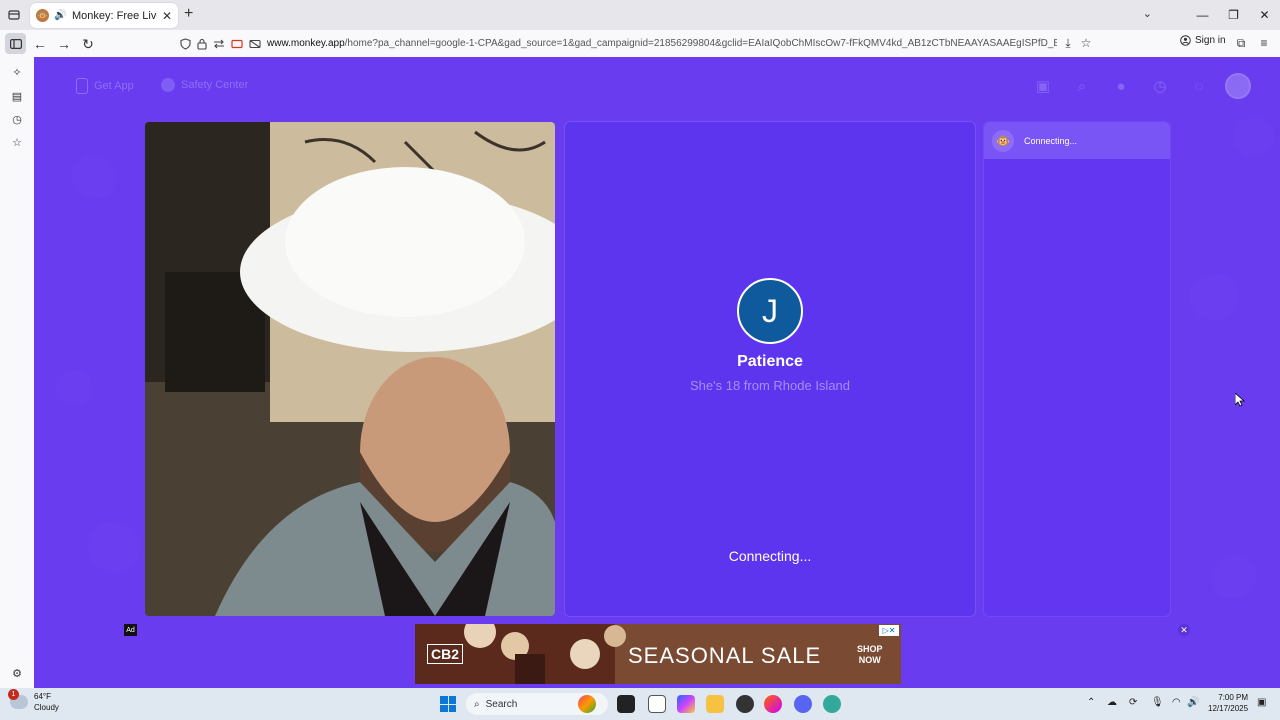 This screenshot has height=720, width=1280. I want to click on history-clock-icon: ◷, so click(1160, 86).